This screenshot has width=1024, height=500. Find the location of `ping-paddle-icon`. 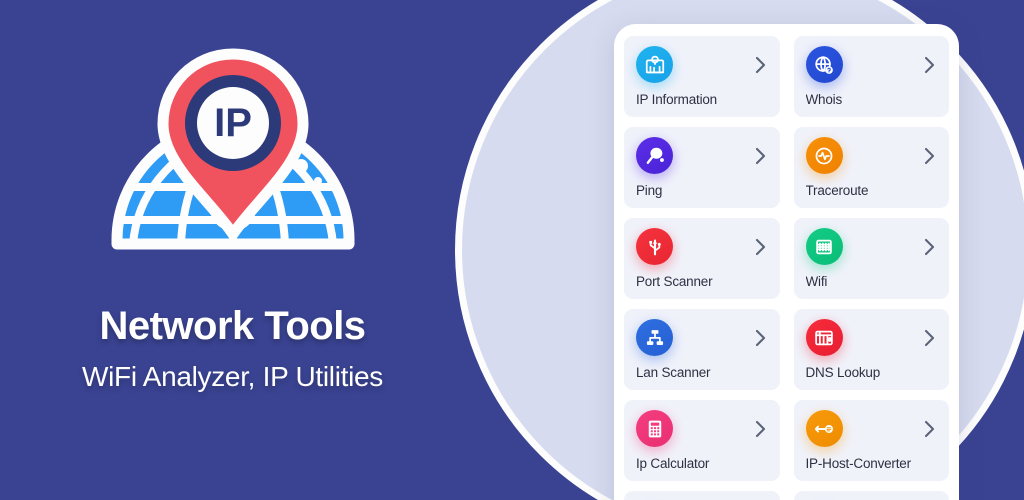

ping-paddle-icon is located at coordinates (654, 155).